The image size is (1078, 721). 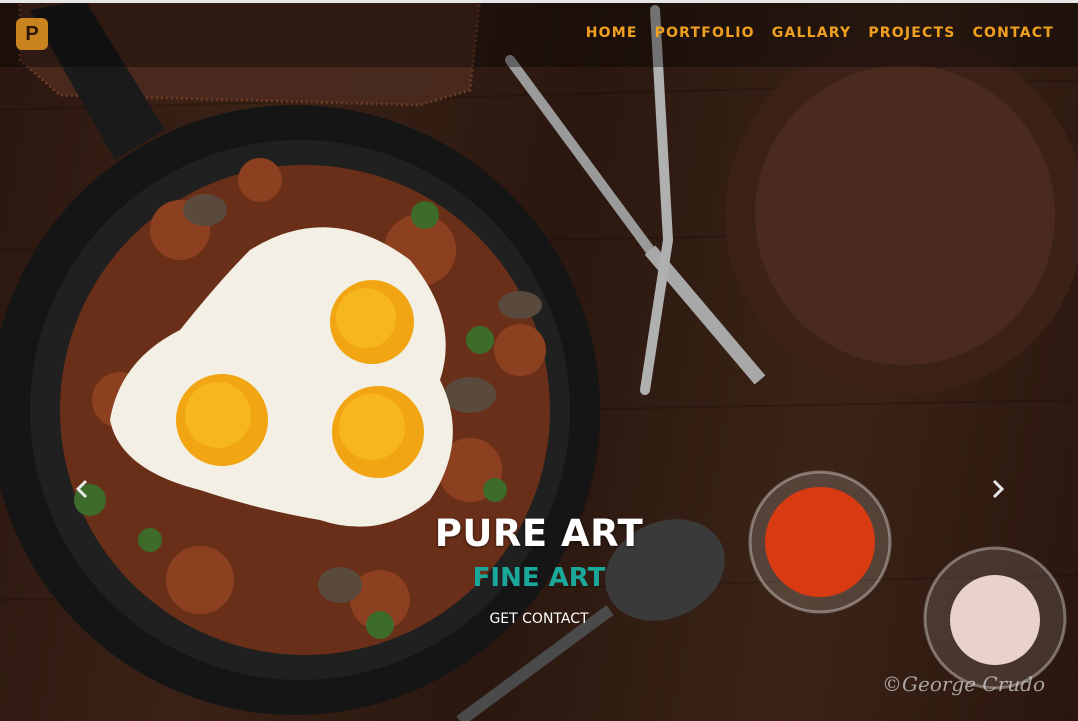 I want to click on nav-link-portfolio: PORTFOLIO, so click(x=705, y=33).